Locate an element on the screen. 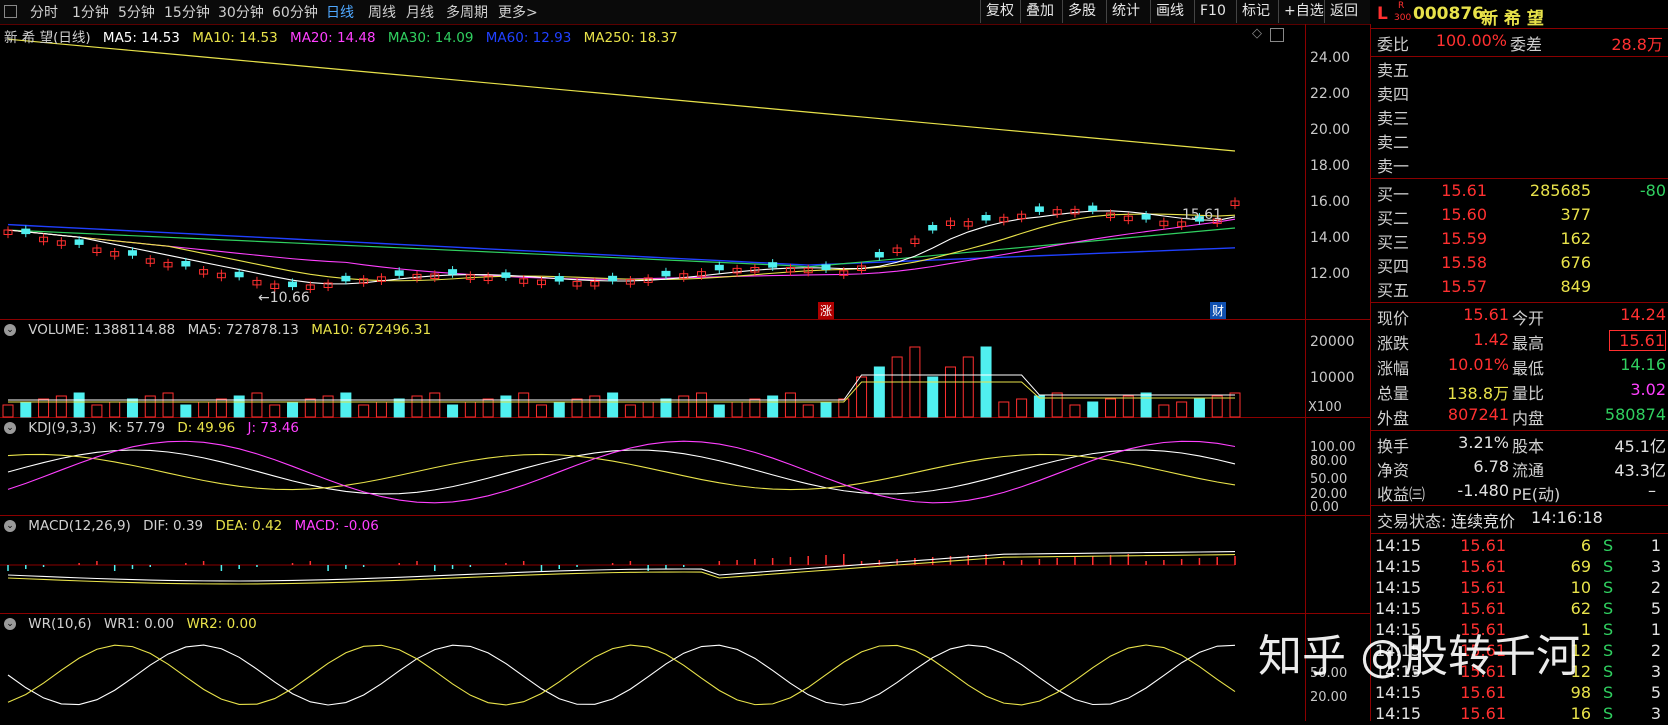 This screenshot has width=1668, height=725. stat-label: 现价 is located at coordinates (1393, 318).